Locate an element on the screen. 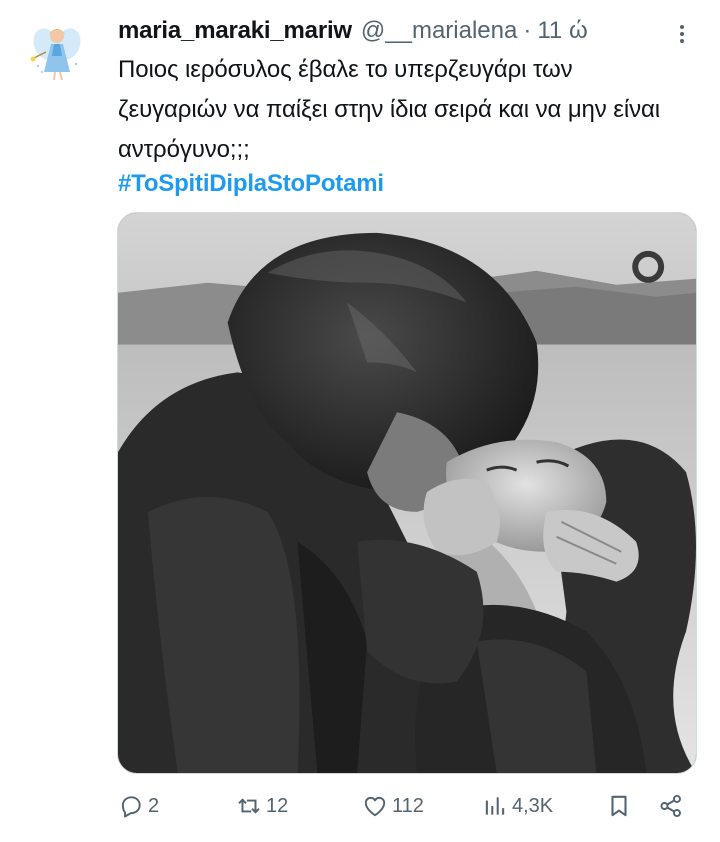 The width and height of the screenshot is (720, 842). share-icon is located at coordinates (670, 806).